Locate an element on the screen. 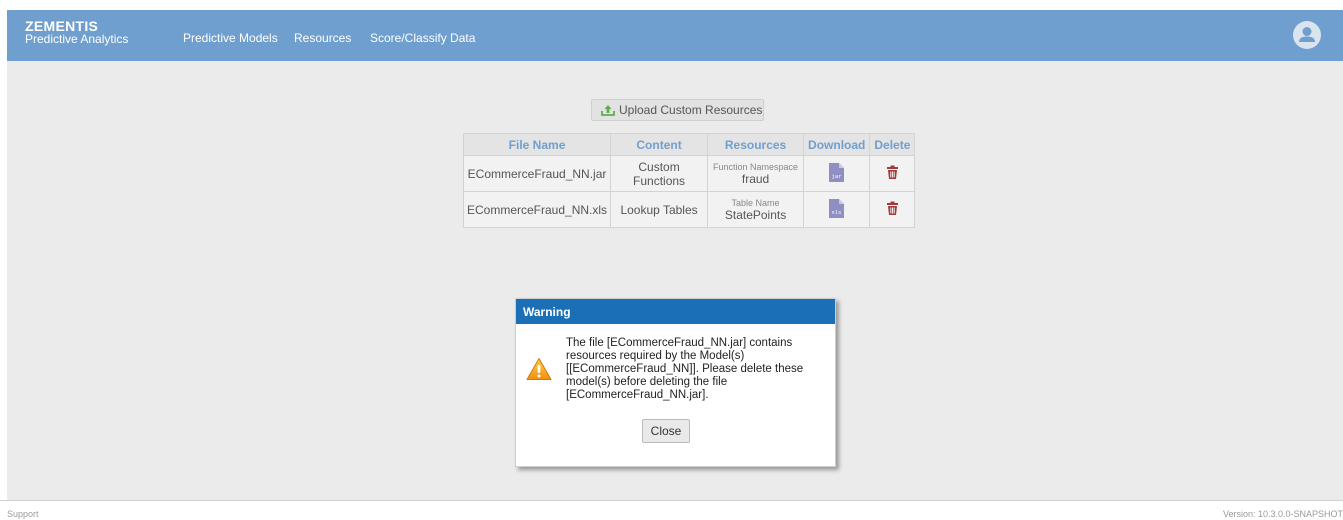 Image resolution: width=1343 pixels, height=520 pixels. brand-subtitle: Predictive Analytics is located at coordinates (77, 39).